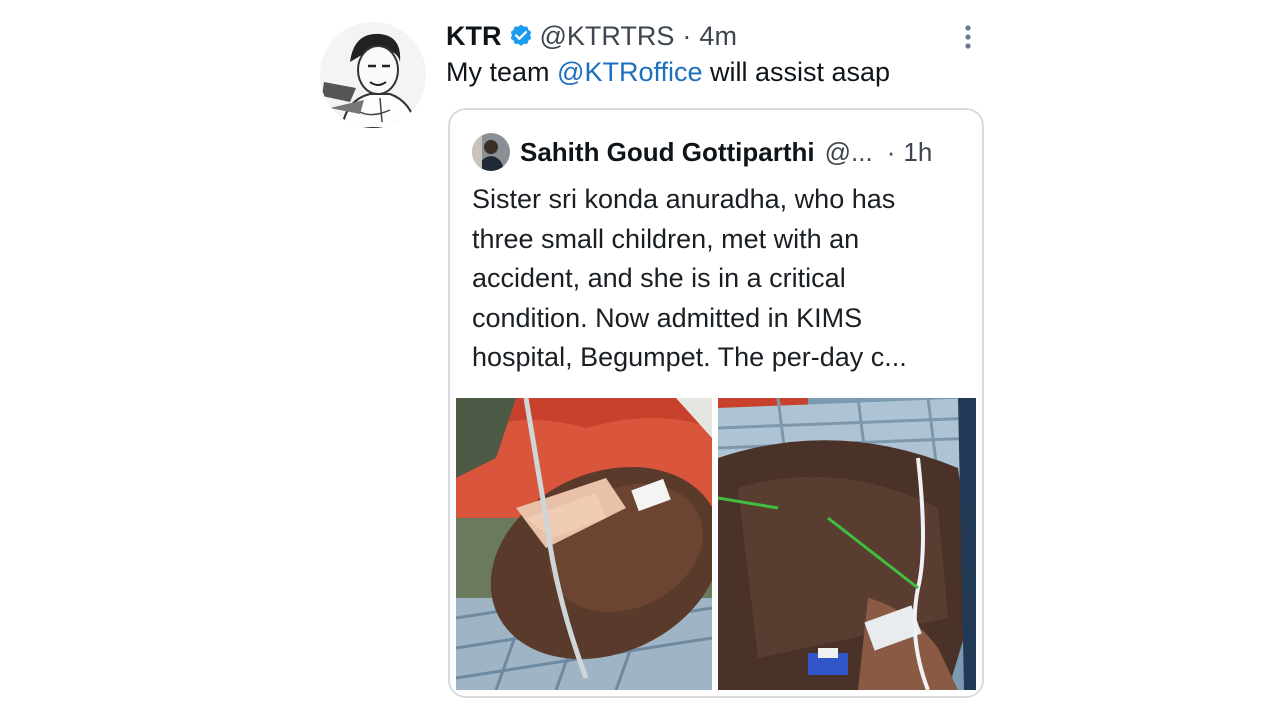 The image size is (1280, 720). What do you see at coordinates (373, 75) in the screenshot?
I see `author-avatar` at bounding box center [373, 75].